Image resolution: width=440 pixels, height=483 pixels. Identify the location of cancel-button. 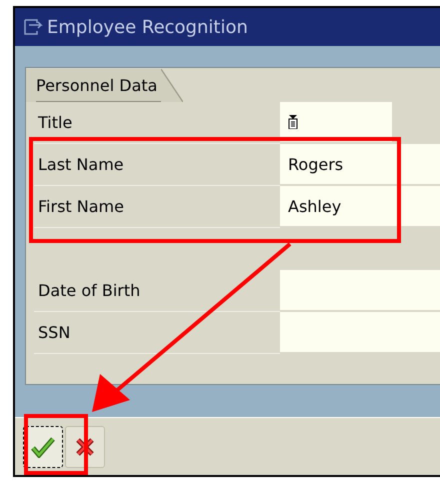
(85, 447).